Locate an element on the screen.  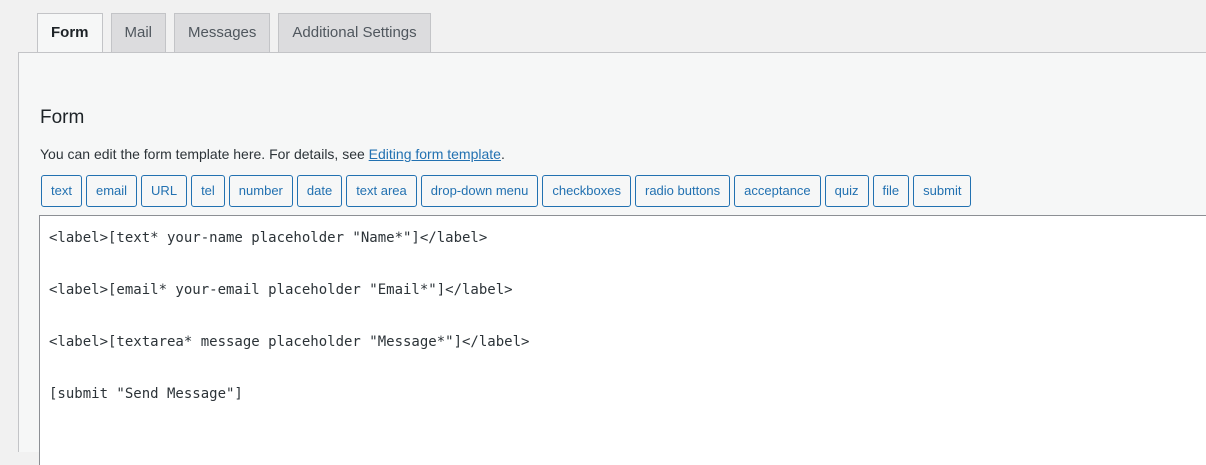
tag-button-text: text is located at coordinates (61, 191).